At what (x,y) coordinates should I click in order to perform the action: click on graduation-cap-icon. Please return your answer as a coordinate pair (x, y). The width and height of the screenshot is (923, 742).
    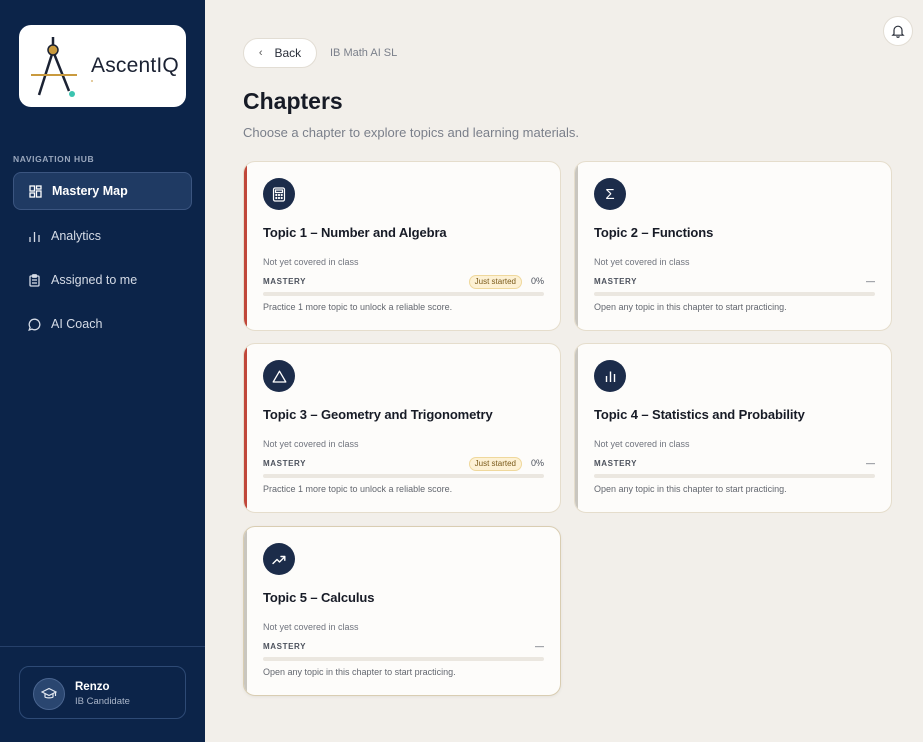
    Looking at the image, I should click on (49, 693).